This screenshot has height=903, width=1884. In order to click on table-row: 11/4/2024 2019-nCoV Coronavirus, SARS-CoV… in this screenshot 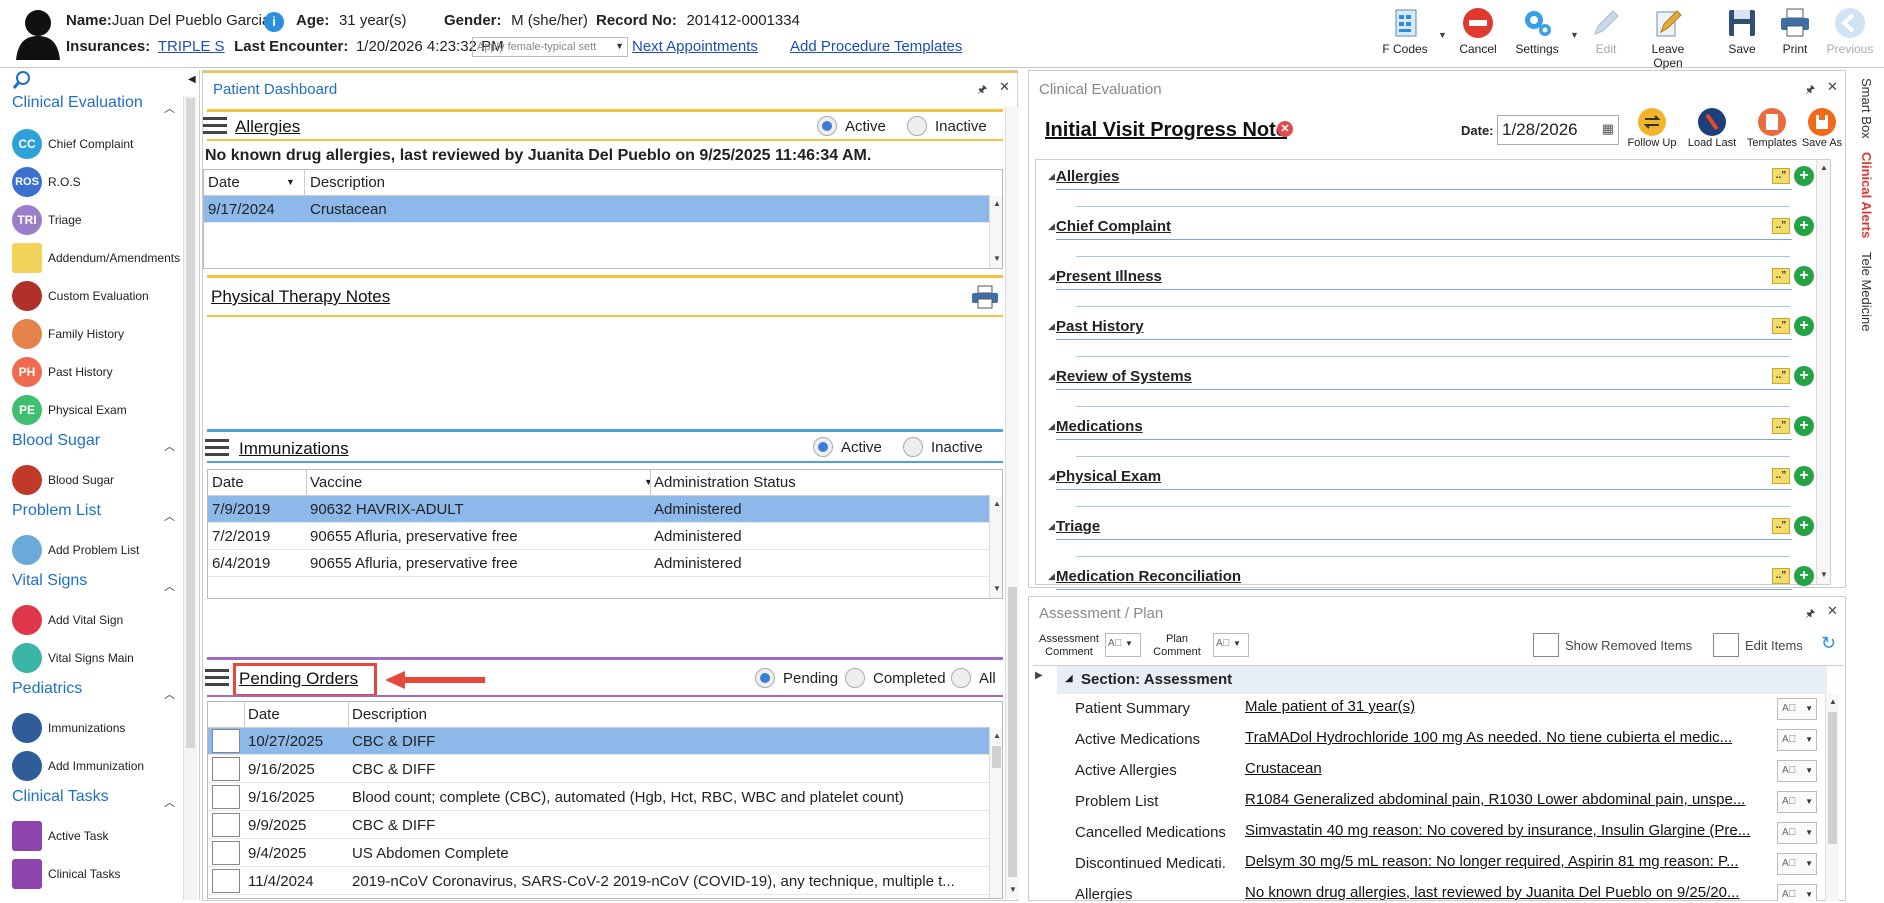, I will do `click(599, 881)`.